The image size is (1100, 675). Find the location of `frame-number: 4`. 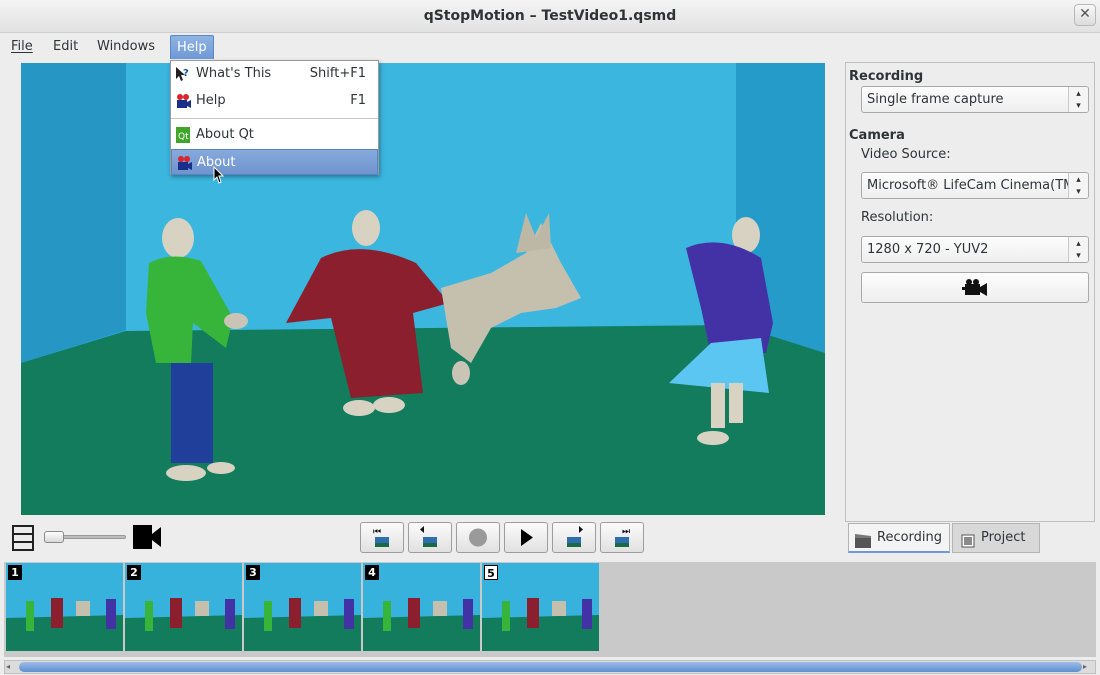

frame-number: 4 is located at coordinates (372, 572).